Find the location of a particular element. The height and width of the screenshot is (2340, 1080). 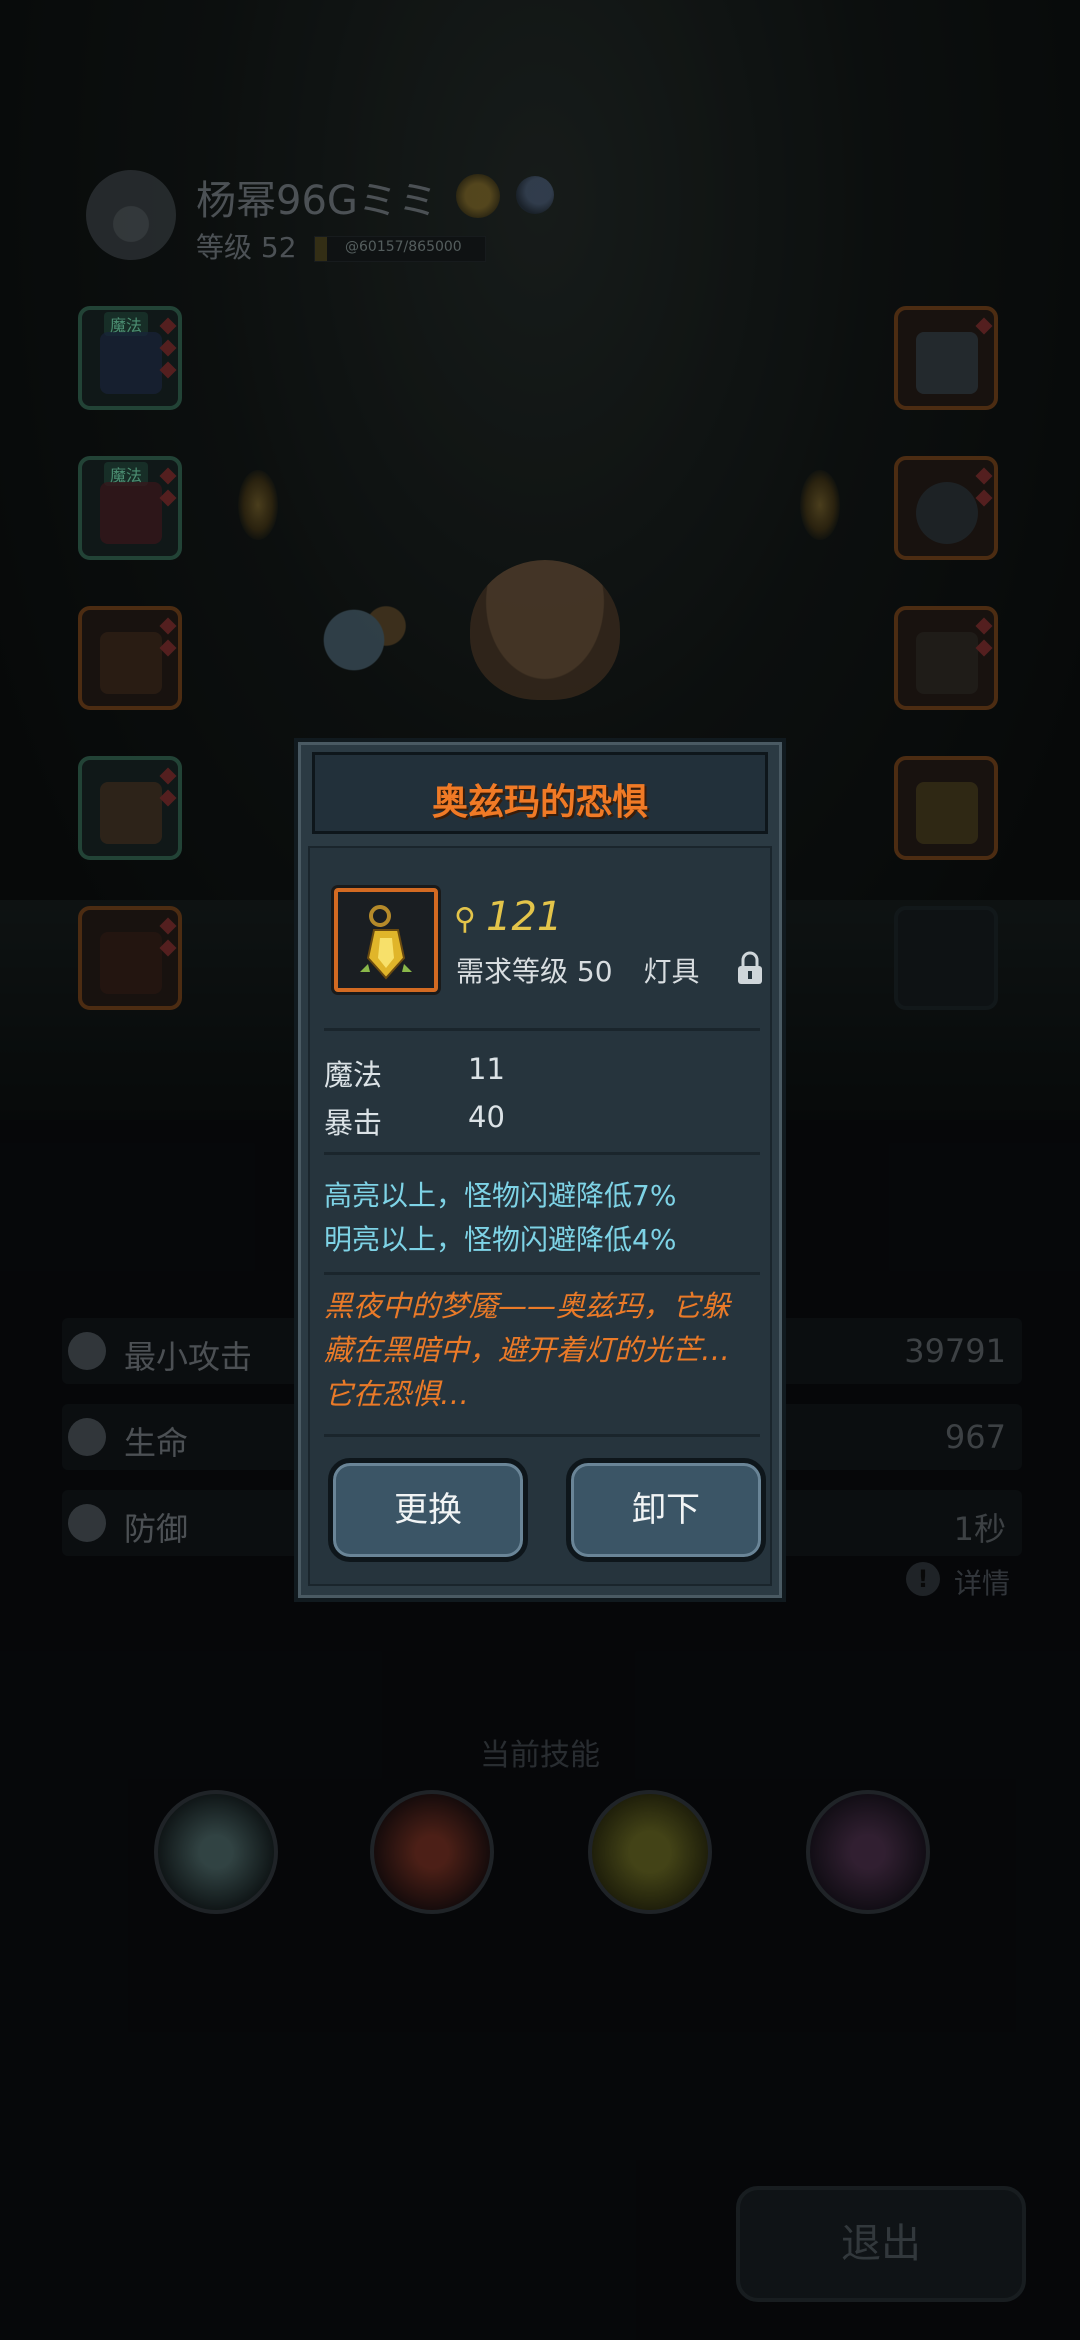

required-level: 需求等级 50 is located at coordinates (534, 971).